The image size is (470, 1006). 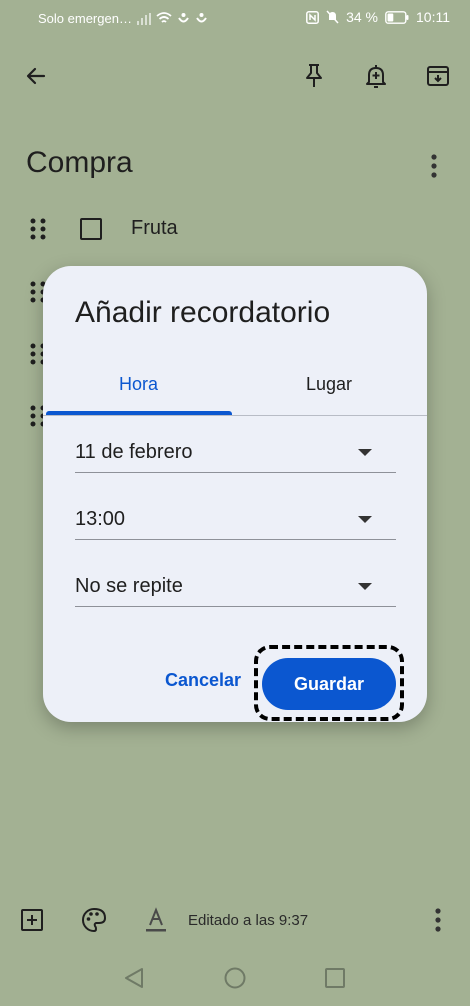 What do you see at coordinates (235, 228) in the screenshot?
I see `list-item` at bounding box center [235, 228].